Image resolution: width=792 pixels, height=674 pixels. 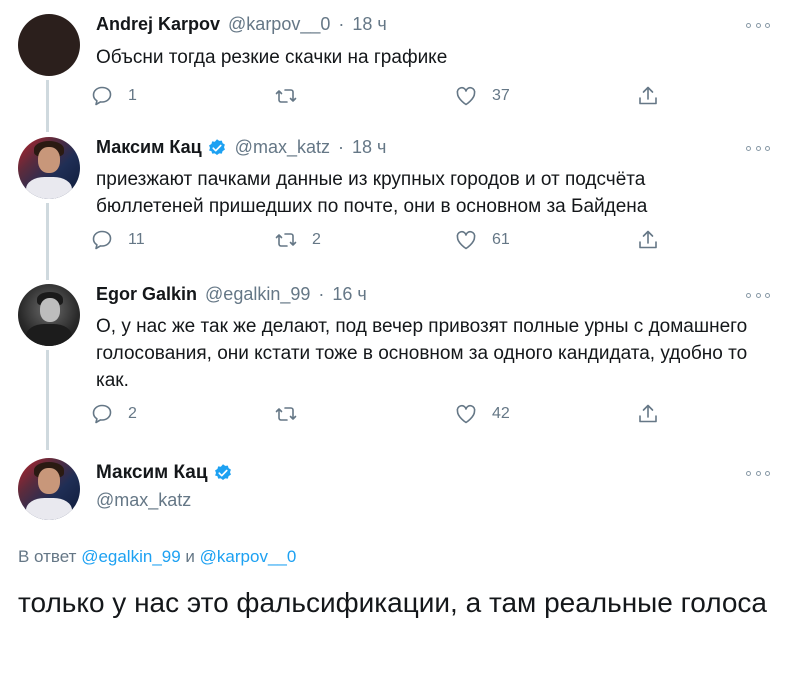 What do you see at coordinates (501, 239) in the screenshot?
I see `like-count: 61` at bounding box center [501, 239].